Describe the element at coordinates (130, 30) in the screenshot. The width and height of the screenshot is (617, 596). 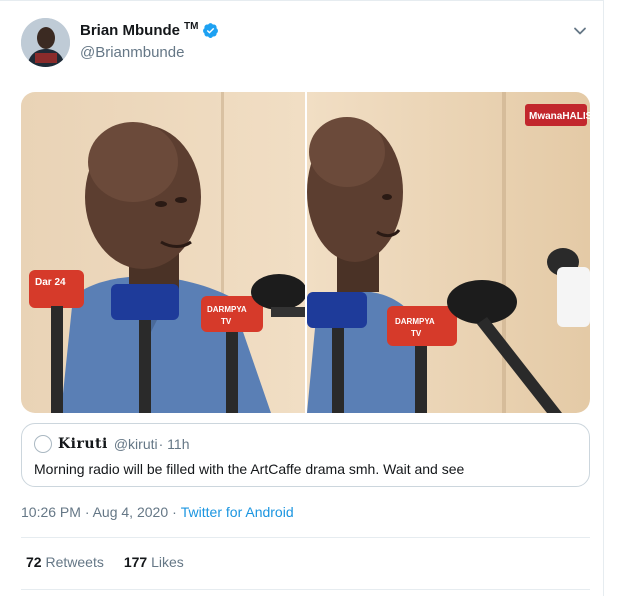
I see `author-name: Brian Mbunde` at that location.